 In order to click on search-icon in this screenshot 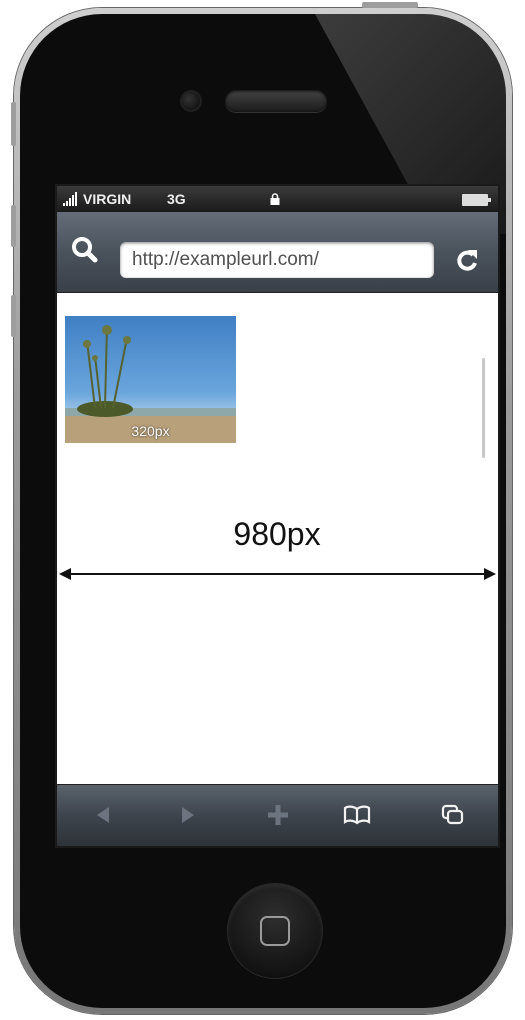, I will do `click(85, 250)`.